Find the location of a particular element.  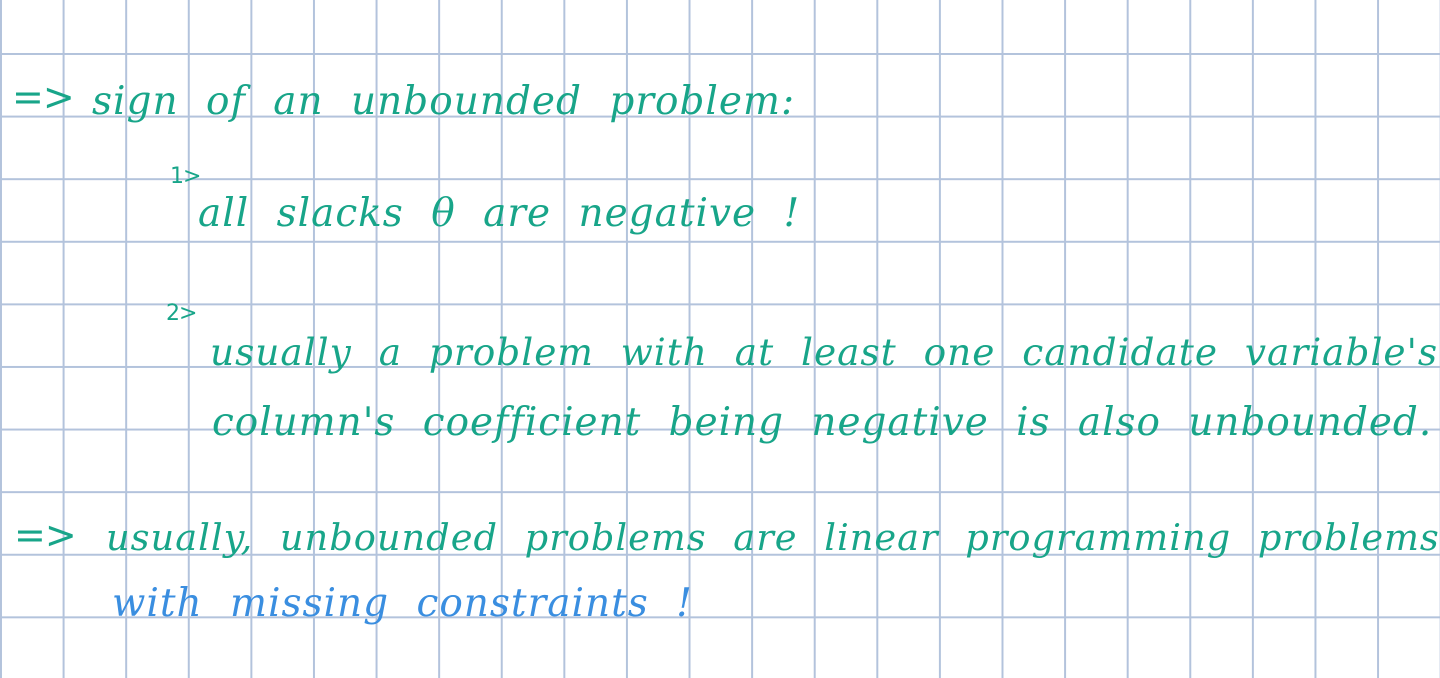

note-heading-unbounded-sign: sign of an unbounded problem: is located at coordinates (444, 101).